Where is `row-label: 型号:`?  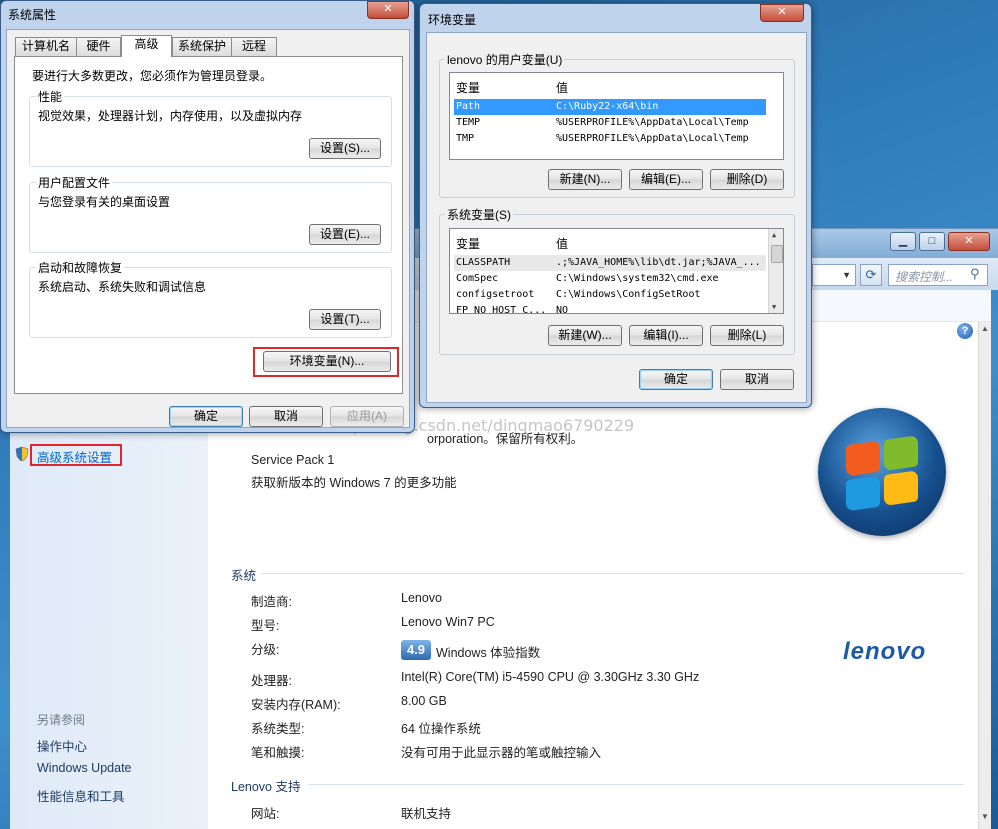
row-label: 型号: is located at coordinates (265, 626).